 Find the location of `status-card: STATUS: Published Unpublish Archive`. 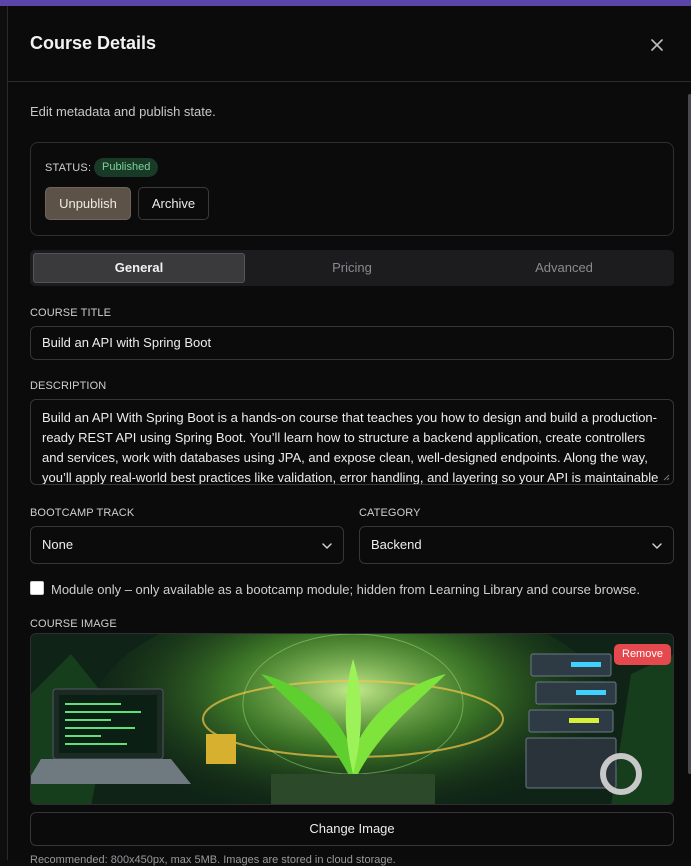

status-card: STATUS: Published Unpublish Archive is located at coordinates (352, 189).